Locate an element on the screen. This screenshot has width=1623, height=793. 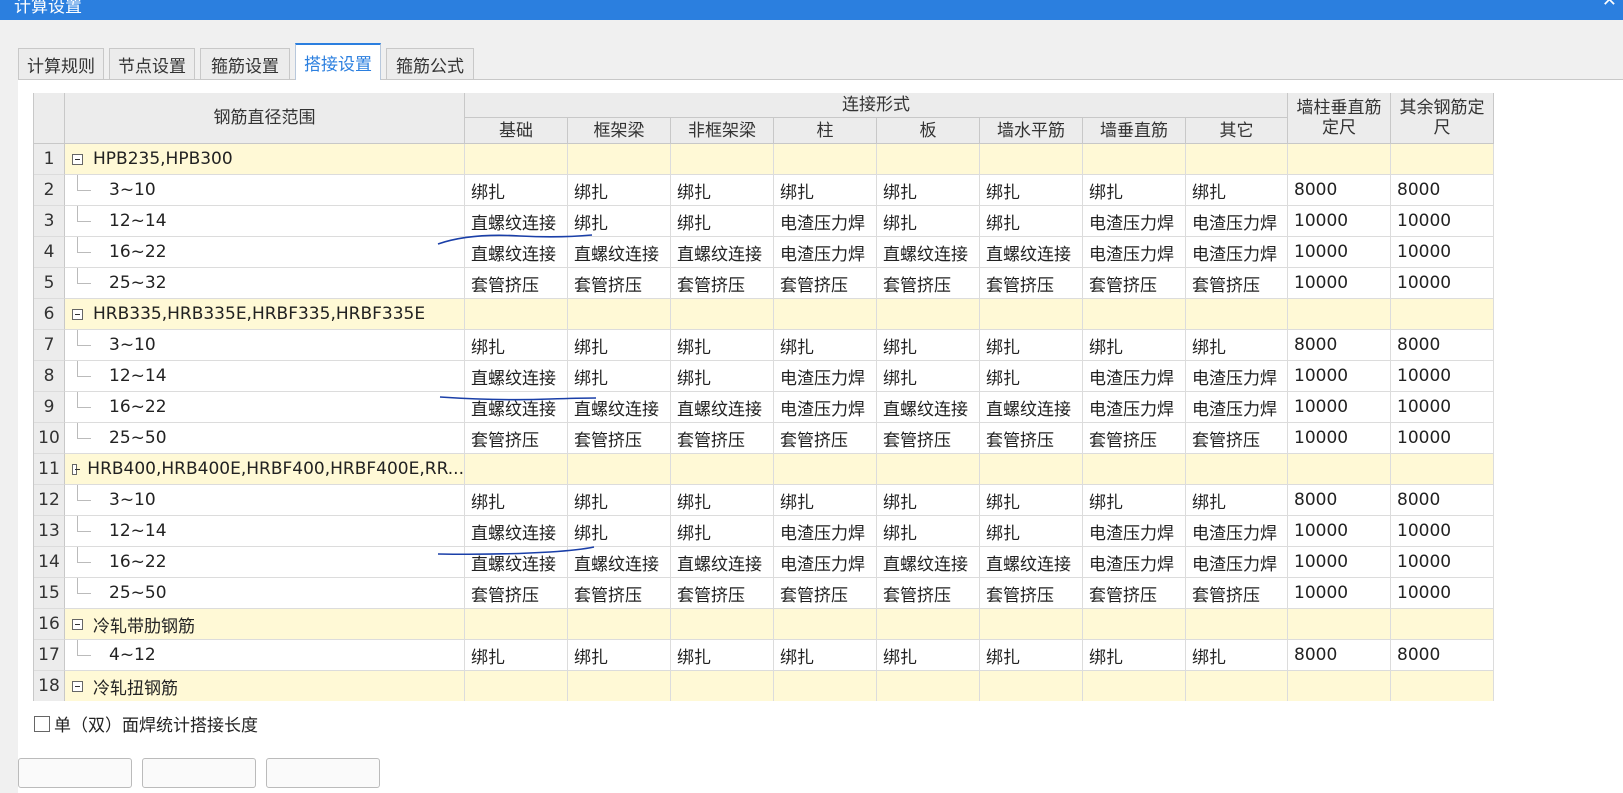
group-name-cell: 冷轧扭钢筋 is located at coordinates (265, 686).